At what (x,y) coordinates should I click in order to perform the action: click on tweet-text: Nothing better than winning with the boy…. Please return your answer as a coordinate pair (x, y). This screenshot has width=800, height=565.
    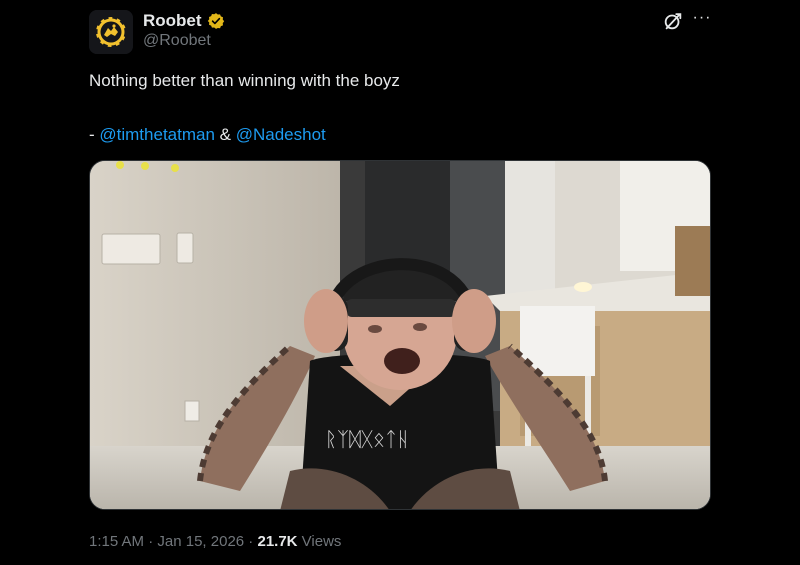
    Looking at the image, I should click on (399, 107).